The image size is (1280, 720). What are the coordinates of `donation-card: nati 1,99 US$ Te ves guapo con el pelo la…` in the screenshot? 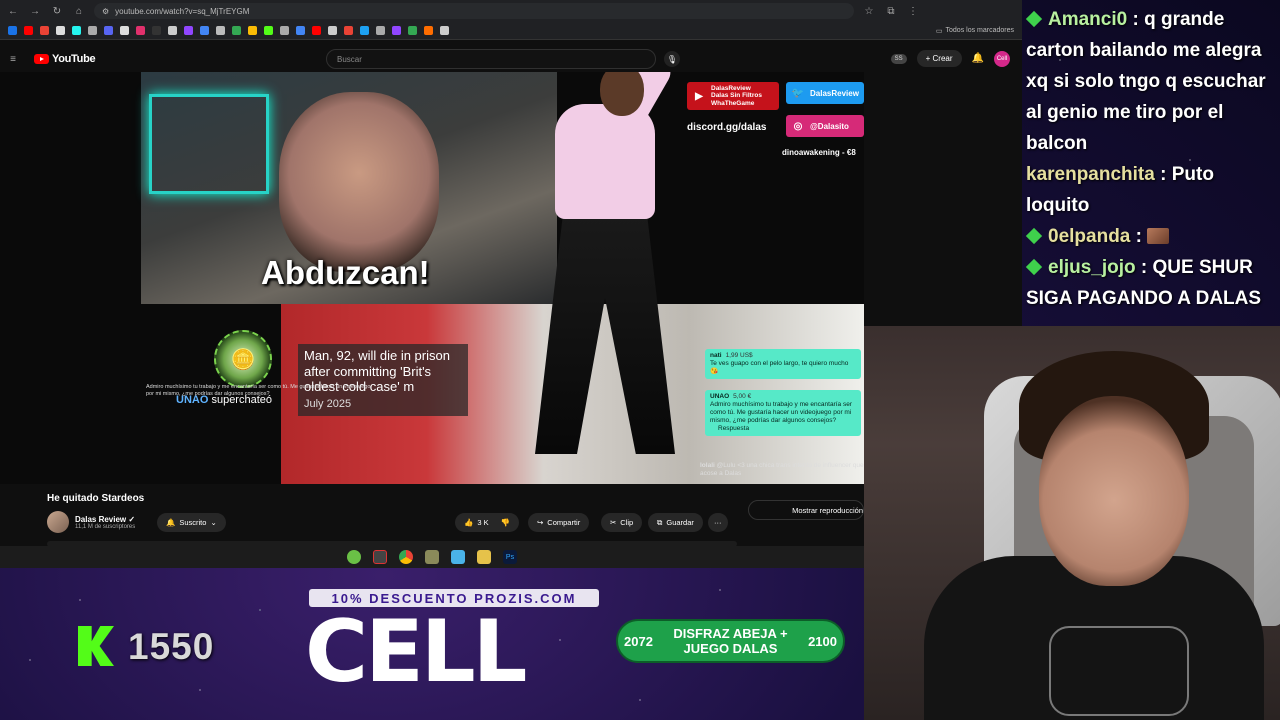 It's located at (783, 364).